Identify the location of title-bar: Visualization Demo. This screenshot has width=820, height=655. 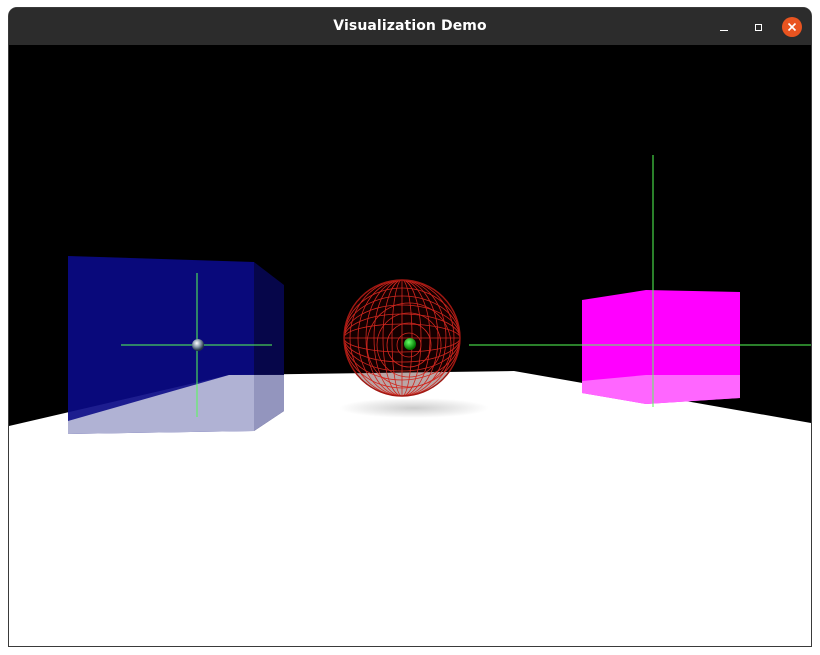
(410, 26).